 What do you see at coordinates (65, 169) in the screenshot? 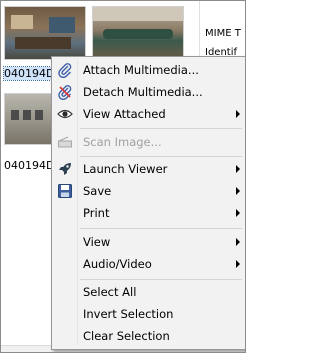
I see `rocket-icon` at bounding box center [65, 169].